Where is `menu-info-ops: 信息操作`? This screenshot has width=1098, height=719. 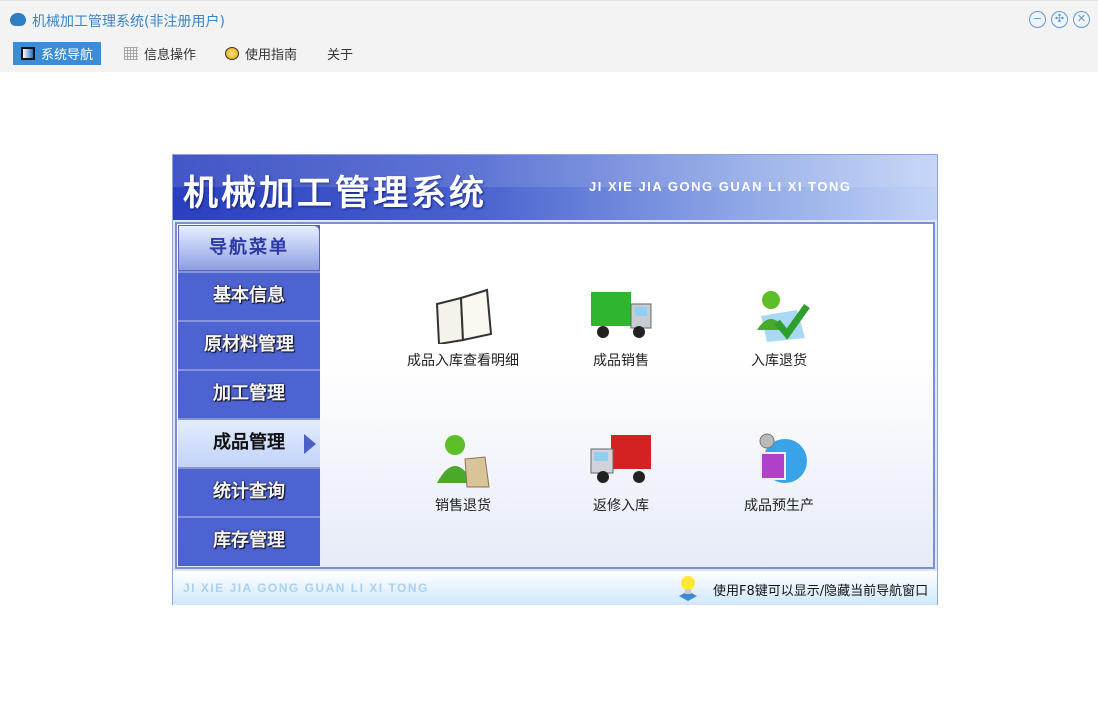
menu-info-ops: 信息操作 is located at coordinates (160, 53).